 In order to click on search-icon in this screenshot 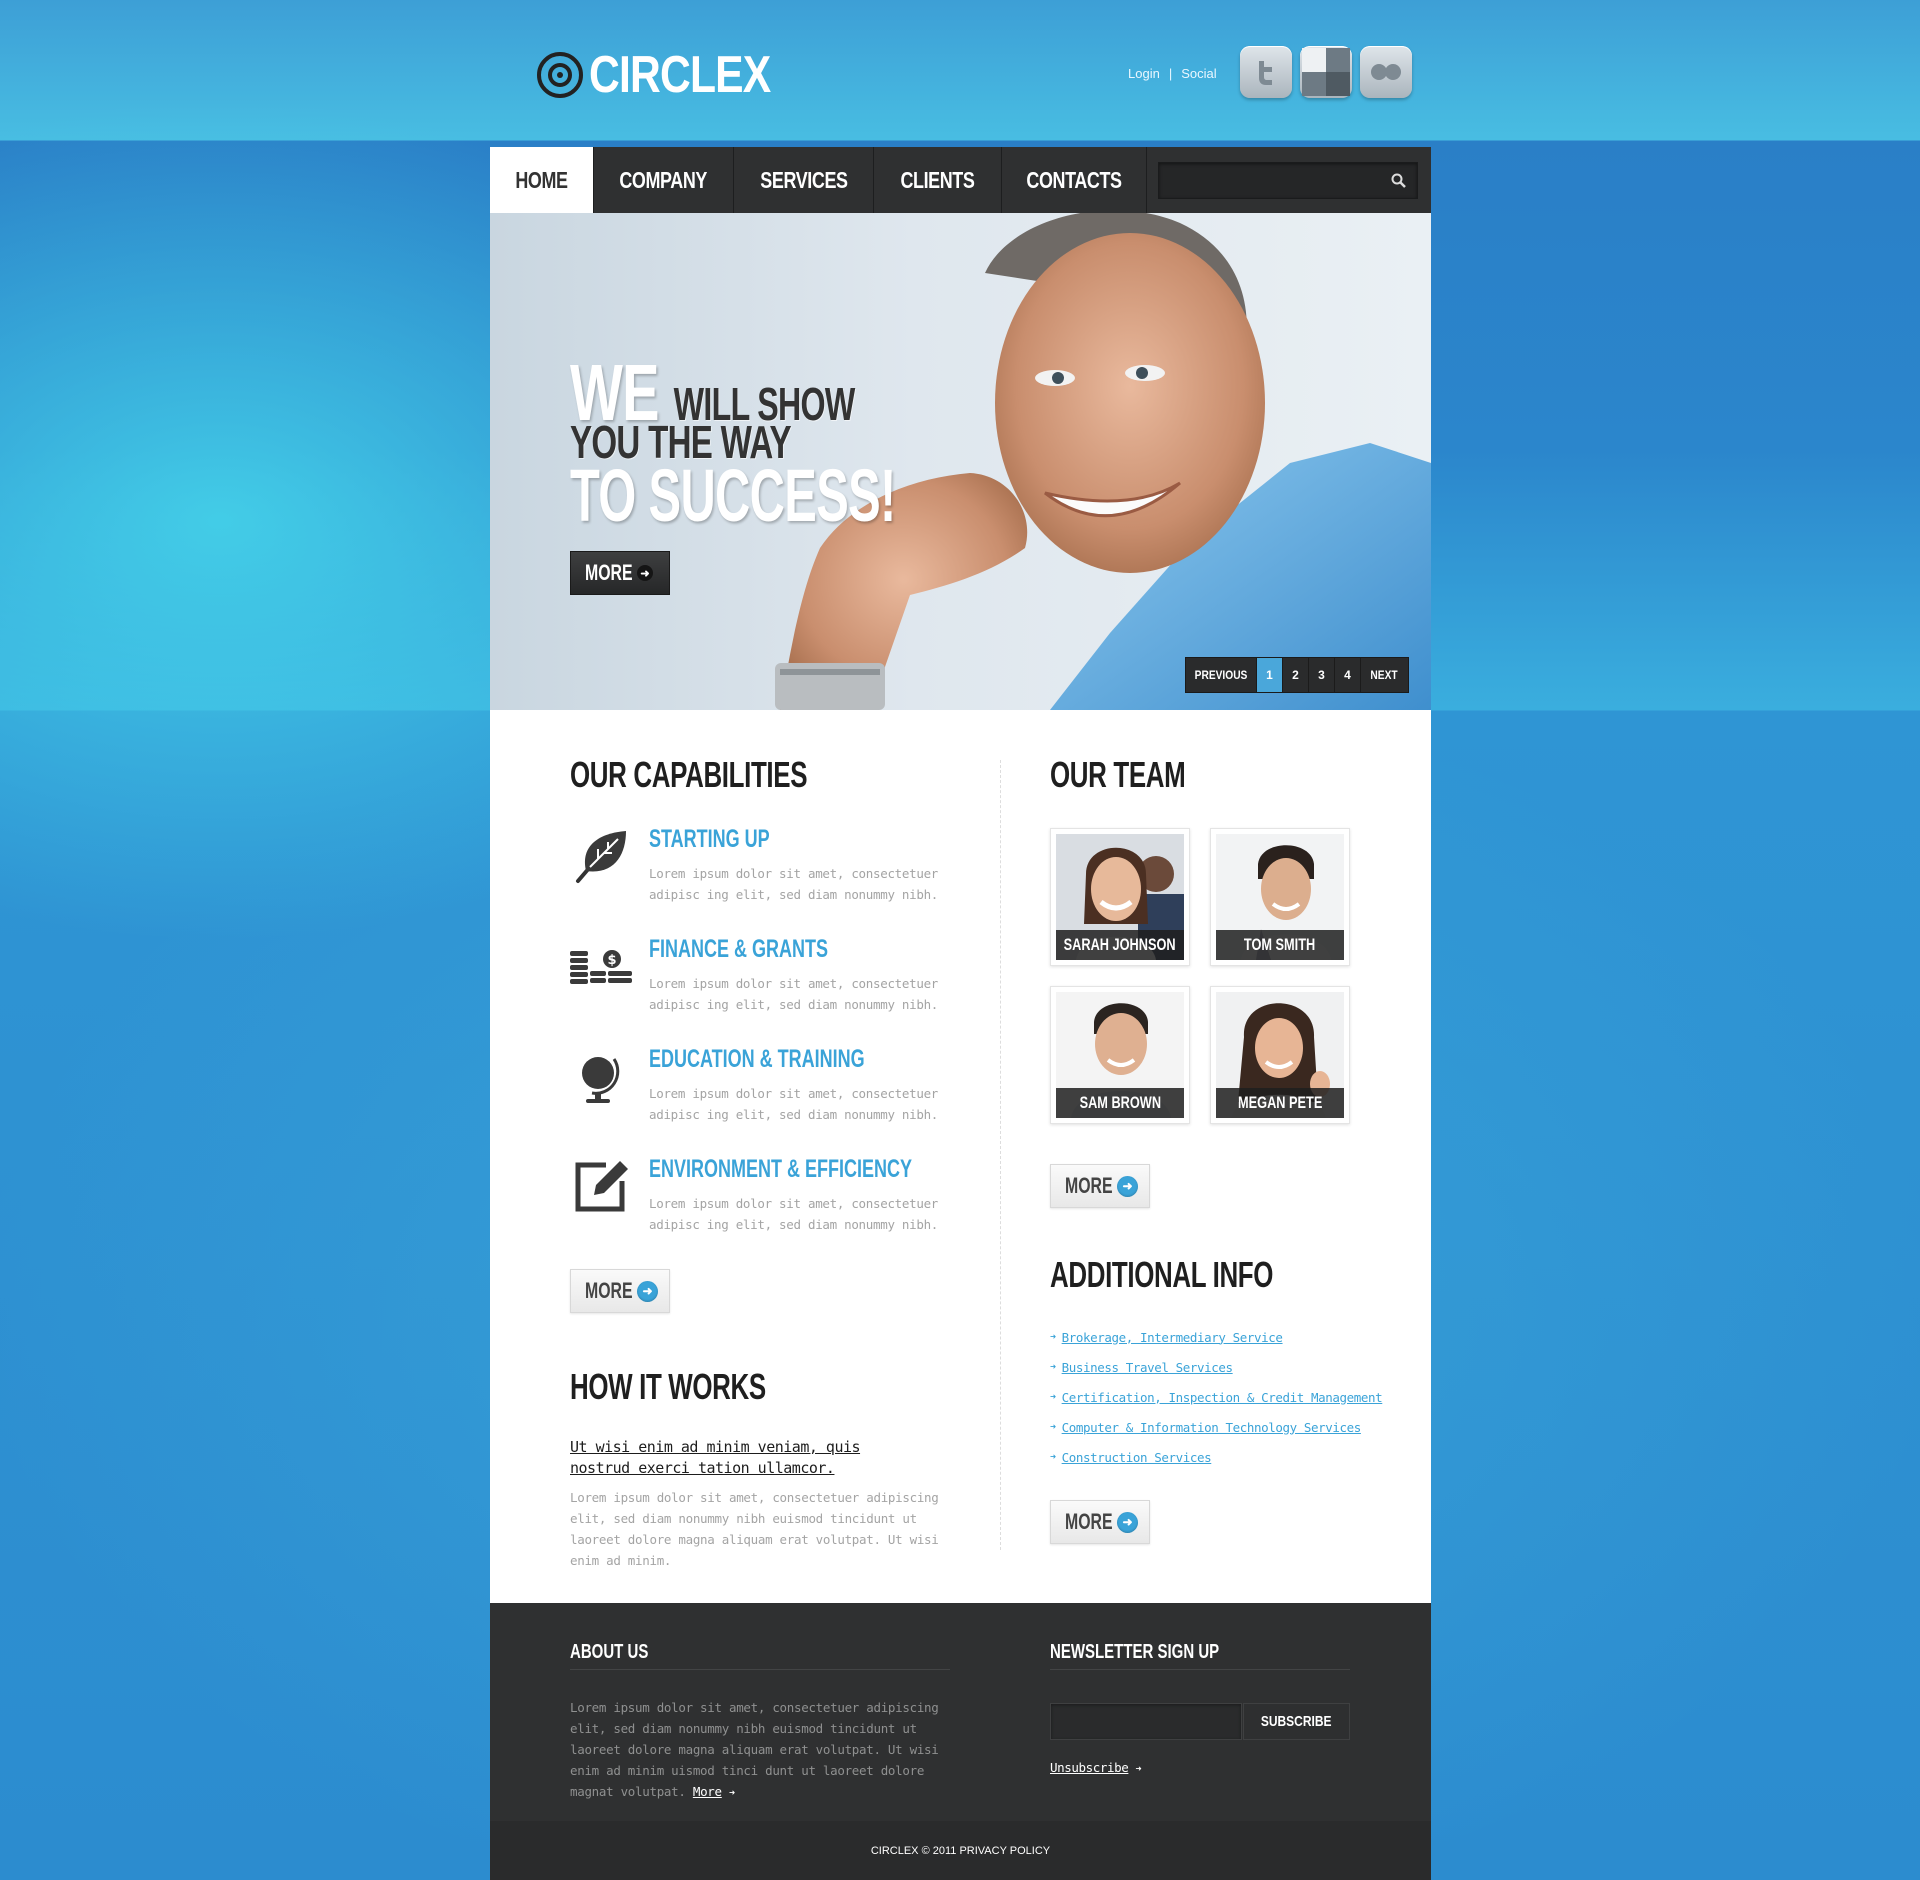, I will do `click(1399, 181)`.